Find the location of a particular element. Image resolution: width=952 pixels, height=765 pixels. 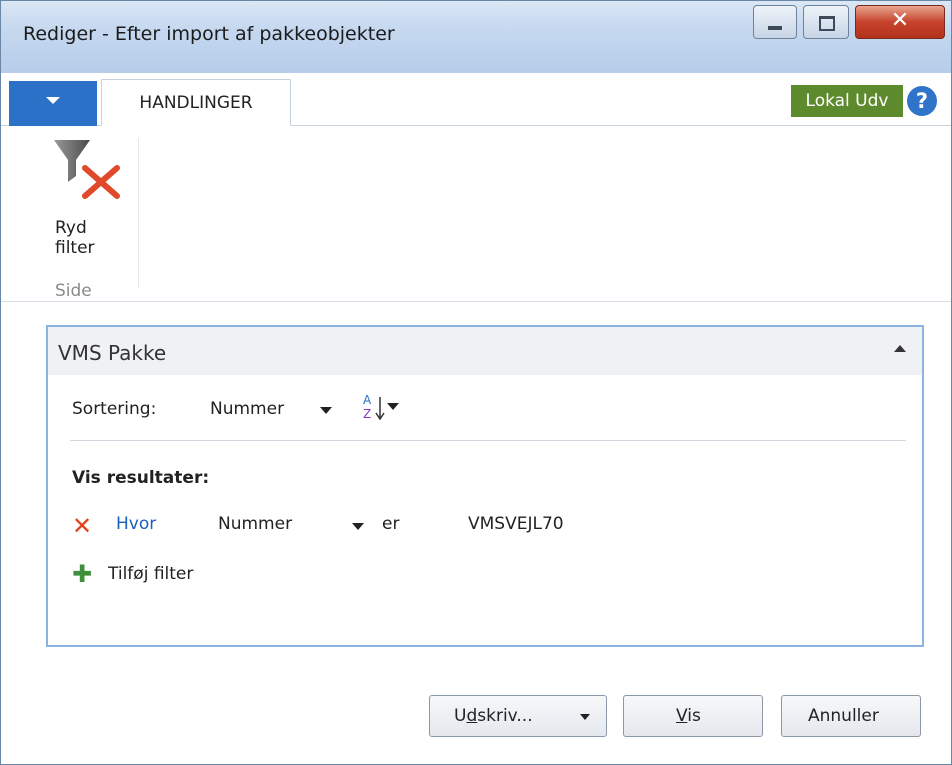

maximize-icon is located at coordinates (827, 23).